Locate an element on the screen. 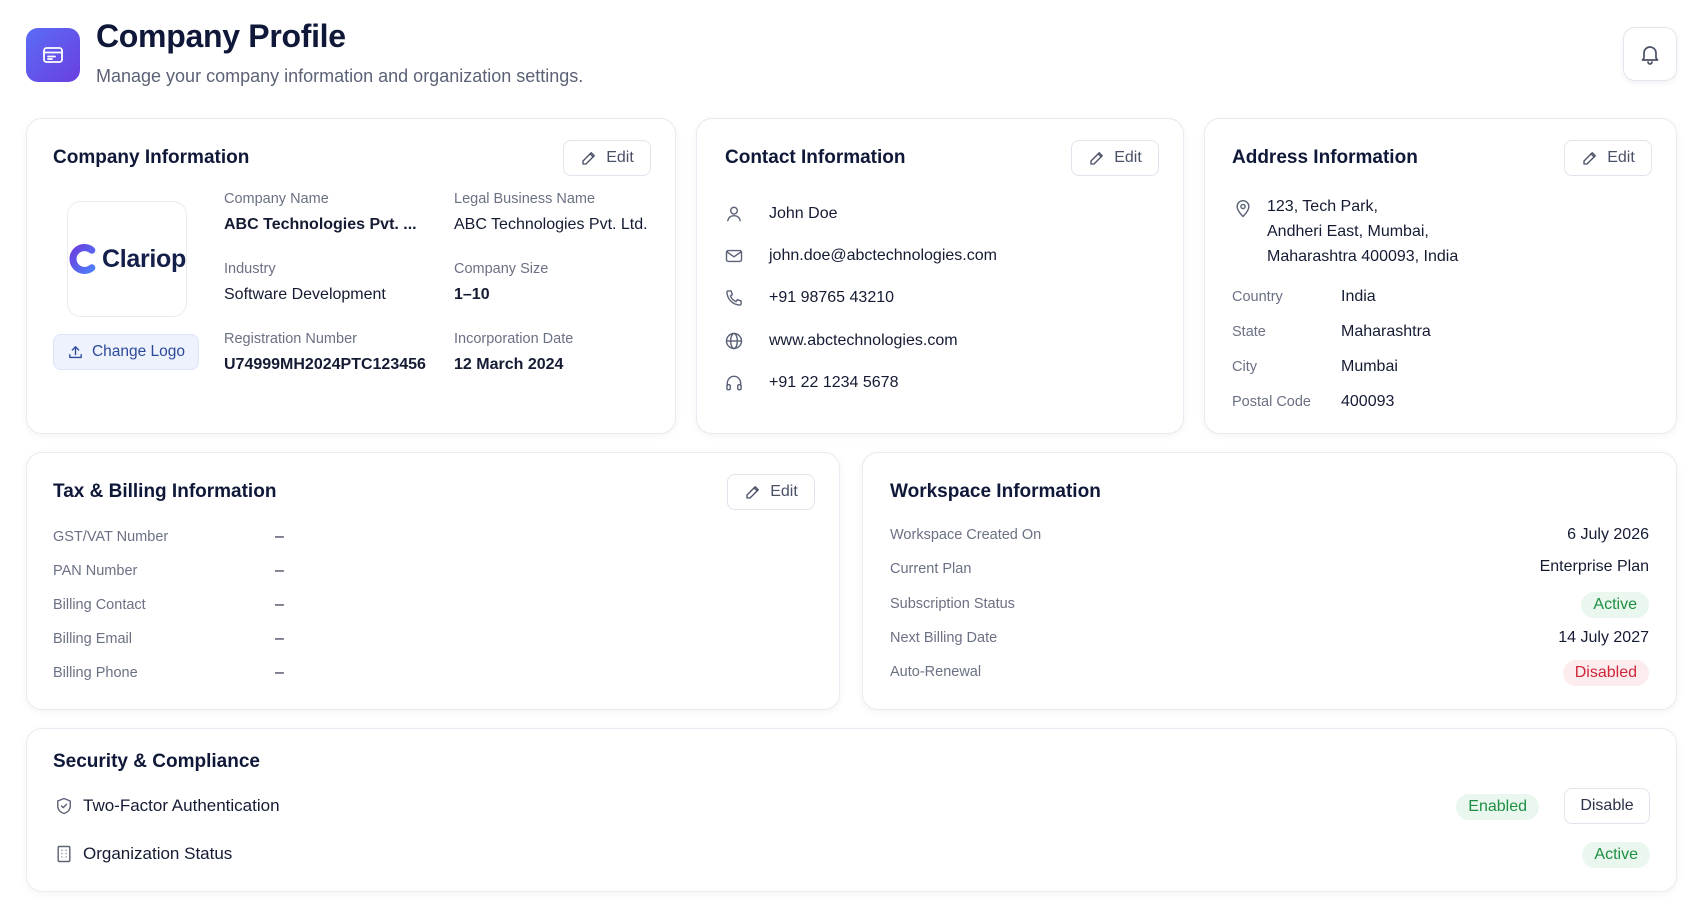 The image size is (1703, 924). next-billing-label: Next Billing Date is located at coordinates (944, 638).